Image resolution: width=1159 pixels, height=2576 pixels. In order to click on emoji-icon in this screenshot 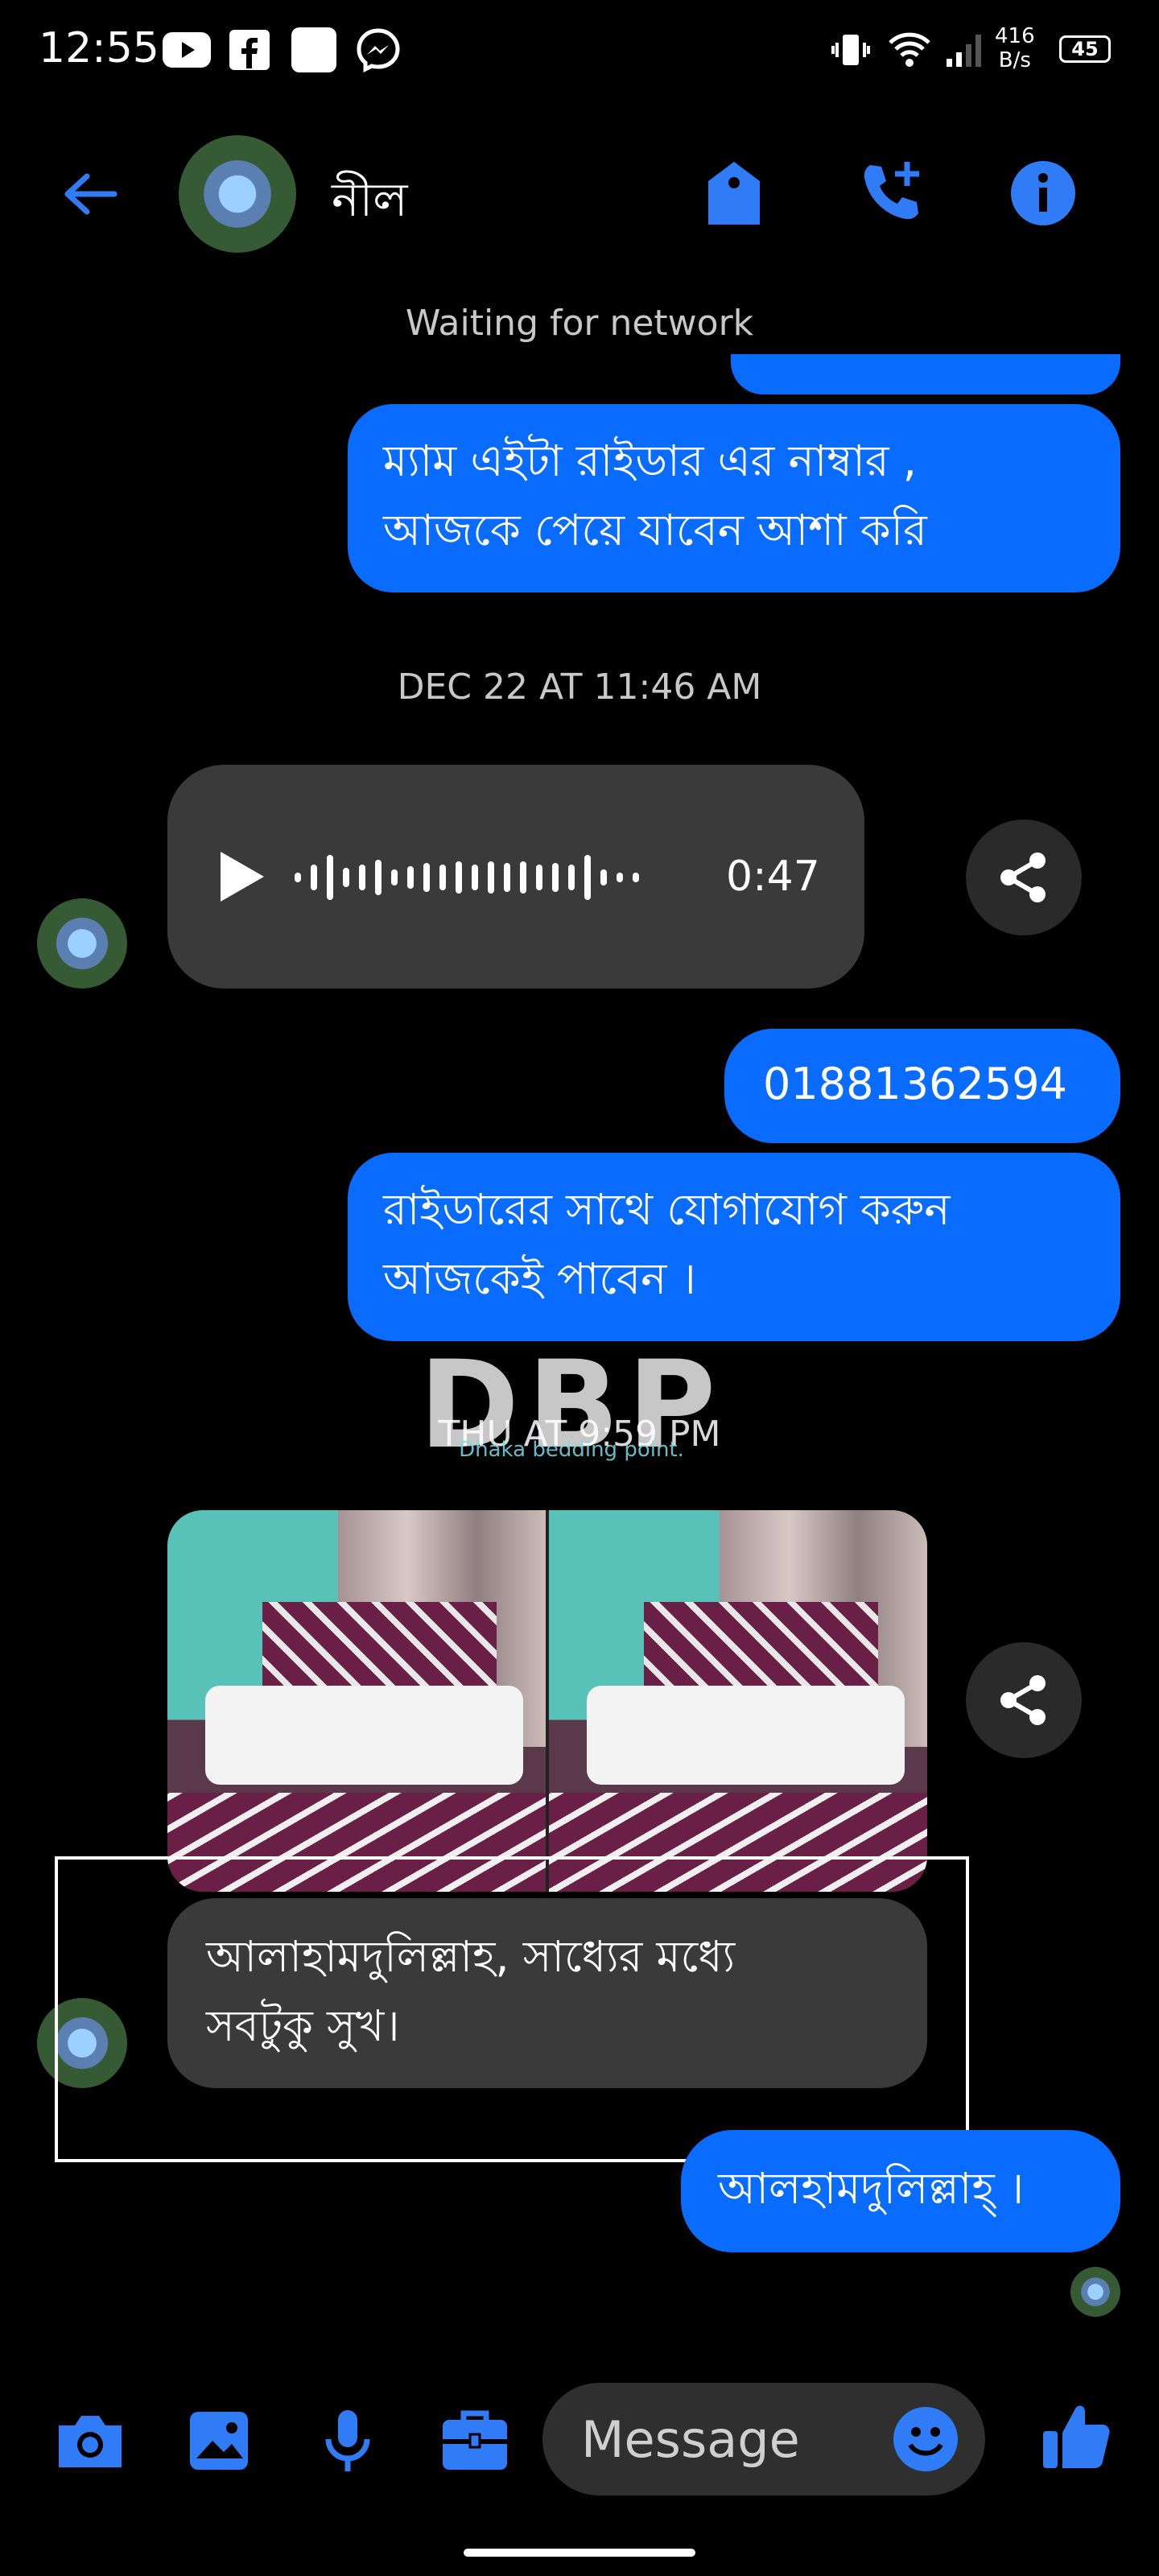, I will do `click(925, 2439)`.